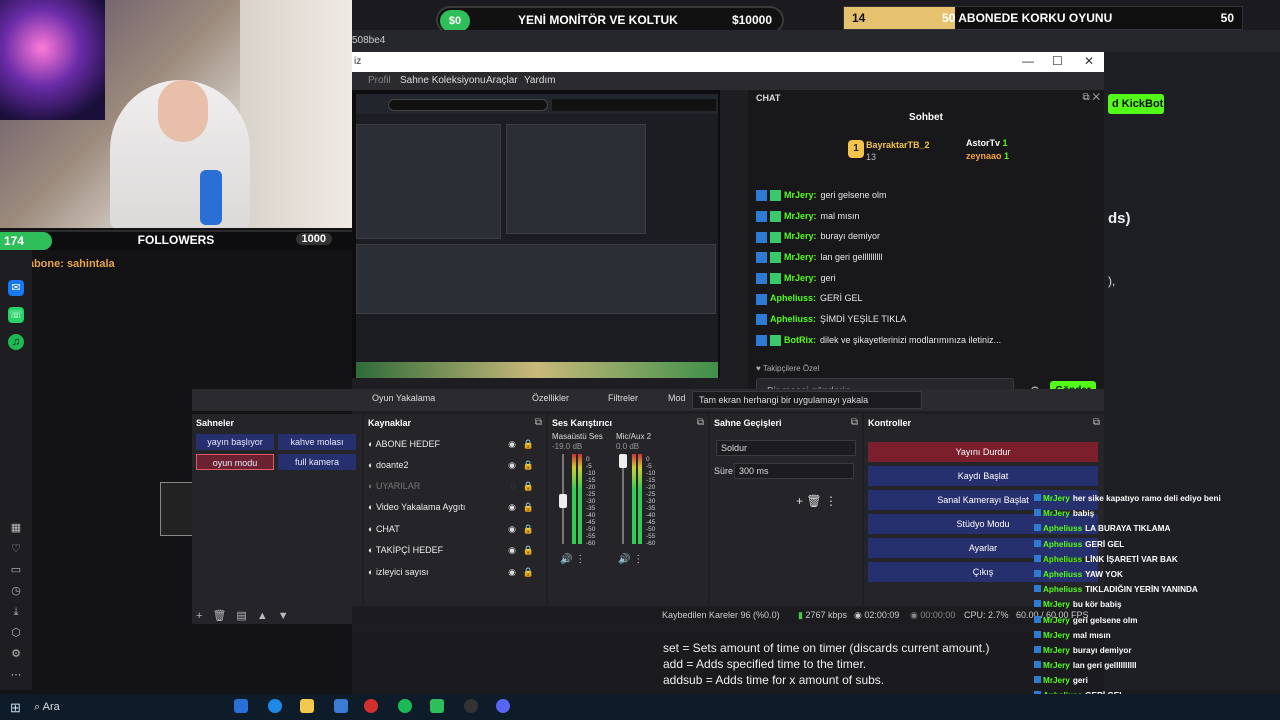 The width and height of the screenshot is (1280, 720). Describe the element at coordinates (398, 486) in the screenshot. I see `source-name: UYARILAR` at that location.